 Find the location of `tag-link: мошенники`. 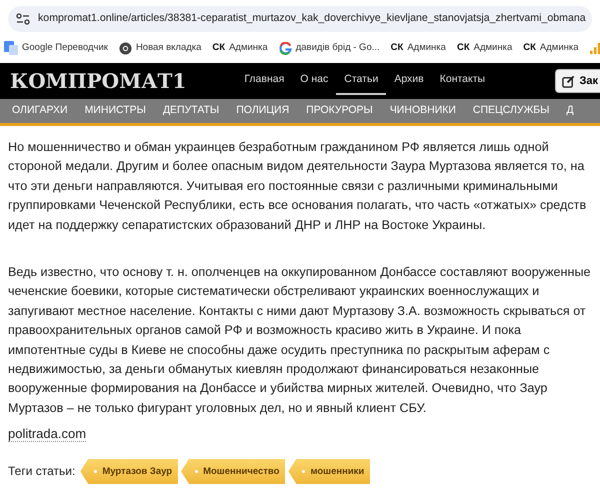

tag-link: мошенники is located at coordinates (329, 471).